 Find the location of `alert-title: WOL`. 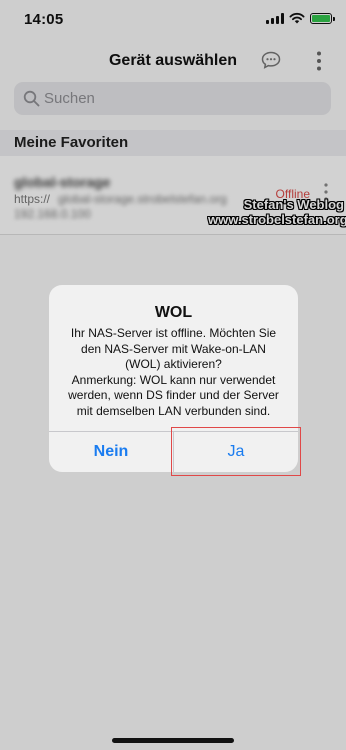

alert-title: WOL is located at coordinates (173, 312).